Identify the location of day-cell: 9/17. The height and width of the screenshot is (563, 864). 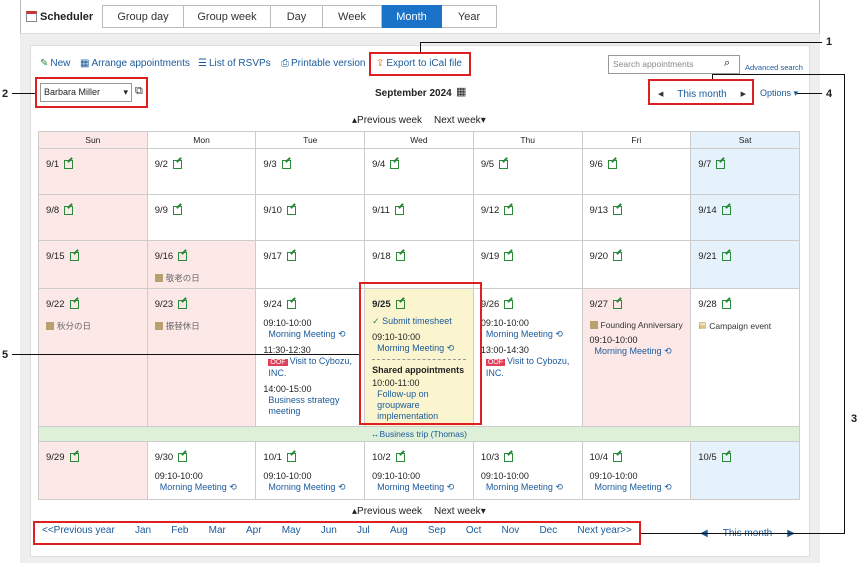
(310, 264).